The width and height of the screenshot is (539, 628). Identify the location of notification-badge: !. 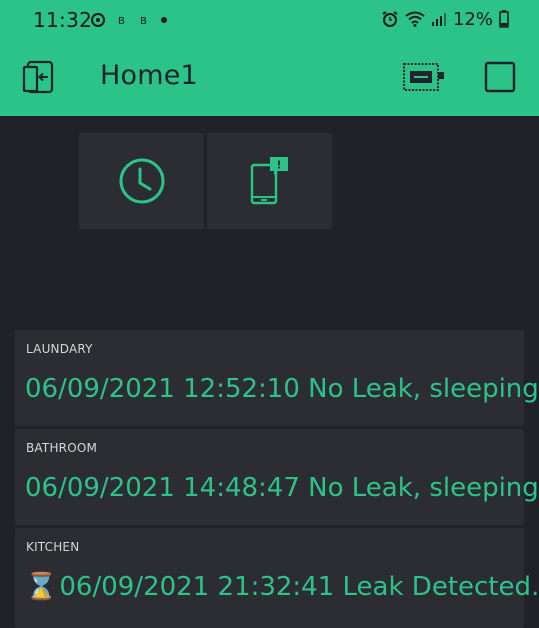
(278, 165).